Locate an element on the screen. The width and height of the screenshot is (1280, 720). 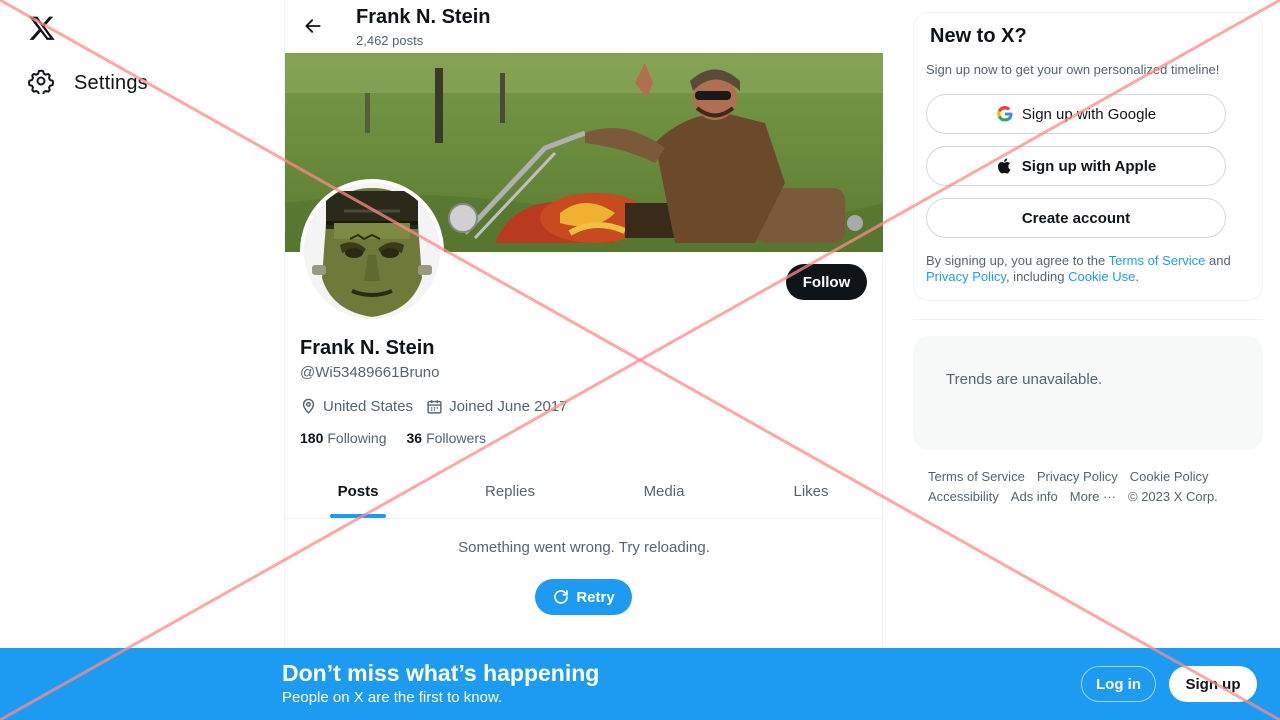
footer-more-link: More ··· is located at coordinates (1093, 497).